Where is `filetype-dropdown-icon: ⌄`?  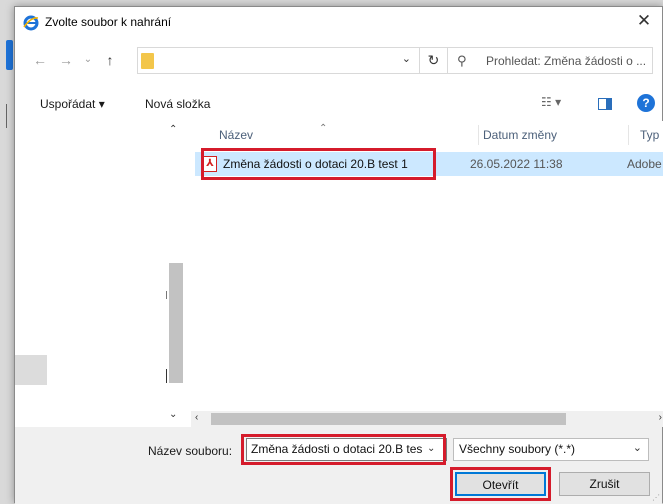 filetype-dropdown-icon: ⌄ is located at coordinates (637, 448).